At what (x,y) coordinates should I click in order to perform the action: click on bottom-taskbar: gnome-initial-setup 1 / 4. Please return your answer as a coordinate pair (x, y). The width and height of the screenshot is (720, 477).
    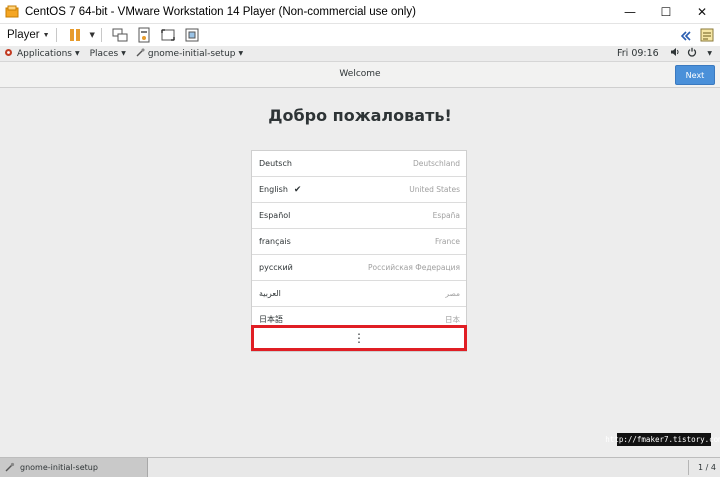
    Looking at the image, I should click on (360, 467).